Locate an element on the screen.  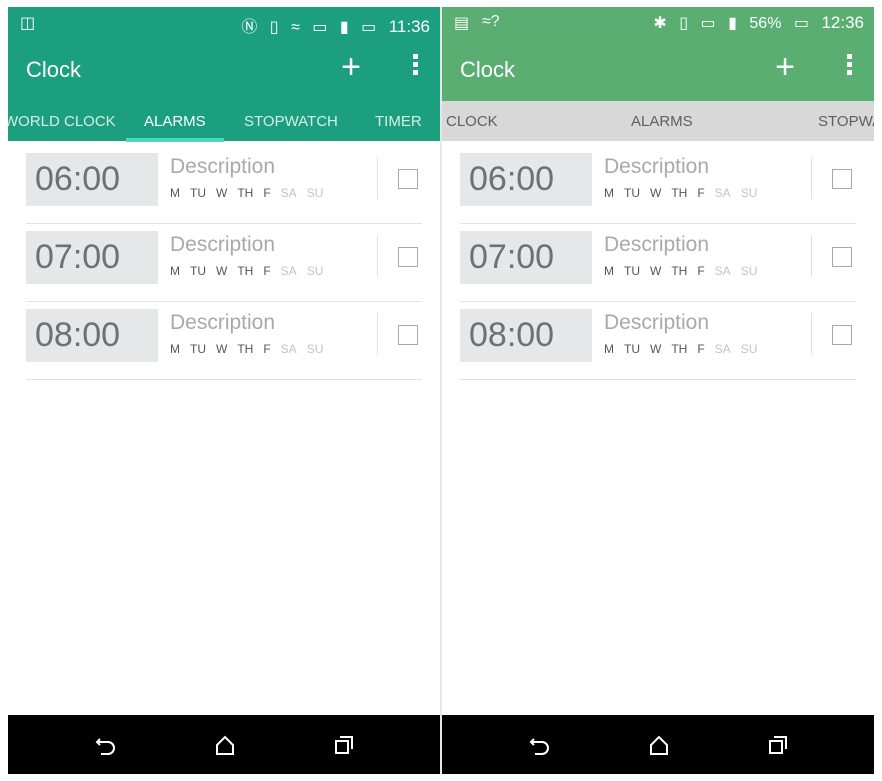
tab-bar: WORLD CLOCK ALARMS STOPWATCH is located at coordinates (658, 121).